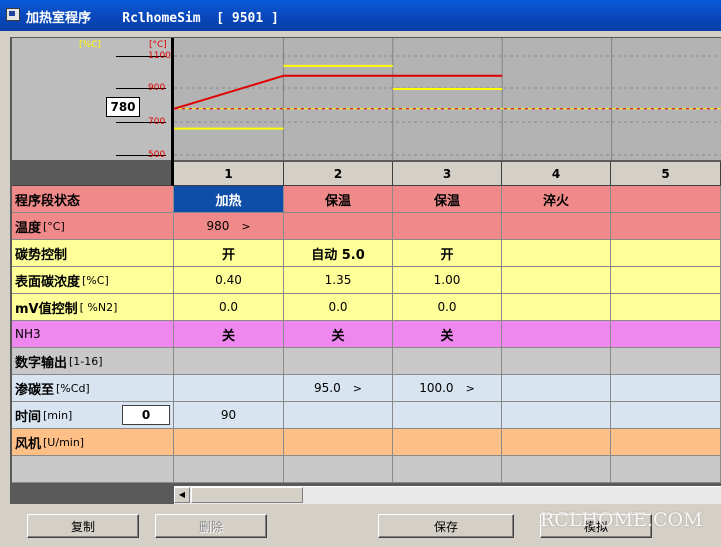 This screenshot has height=547, width=721. I want to click on cell-mv-control-3: 0.0, so click(447, 307).